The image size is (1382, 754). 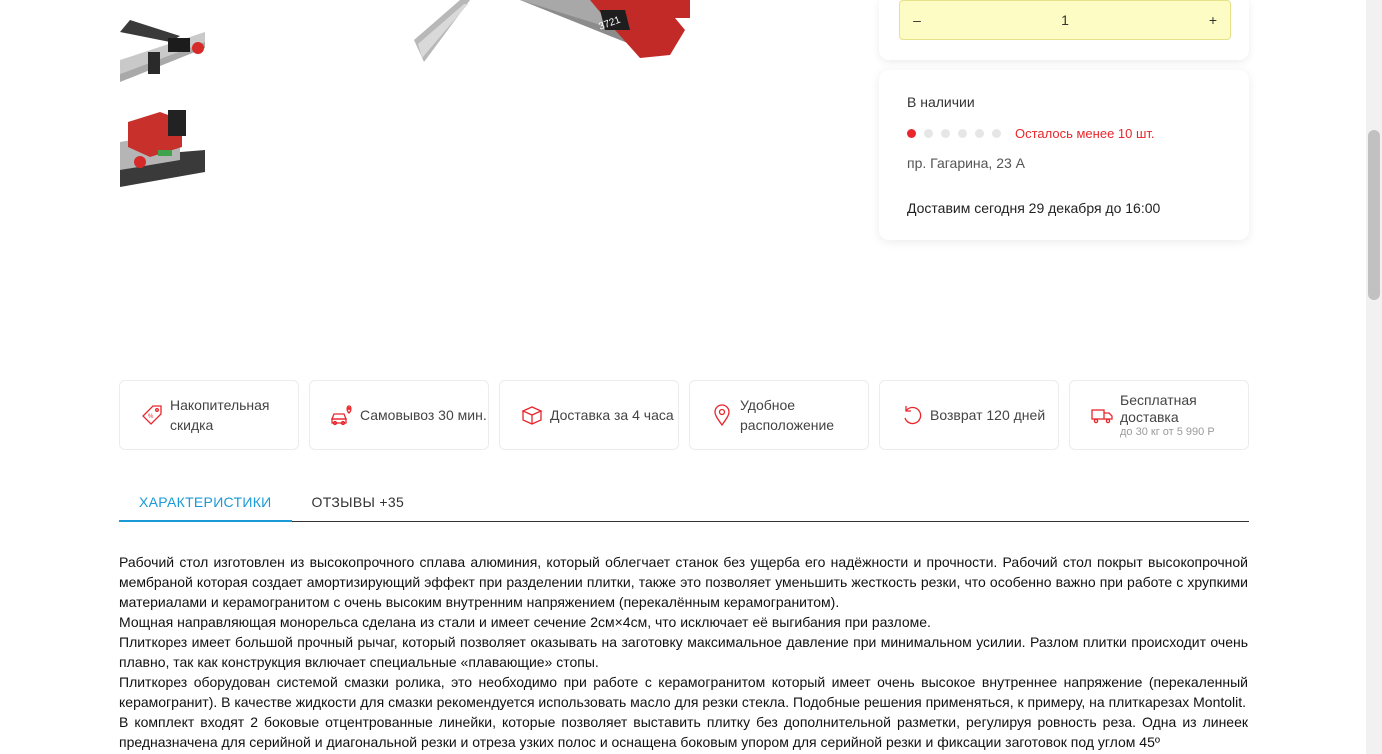 I want to click on truck-icon, so click(x=1102, y=415).